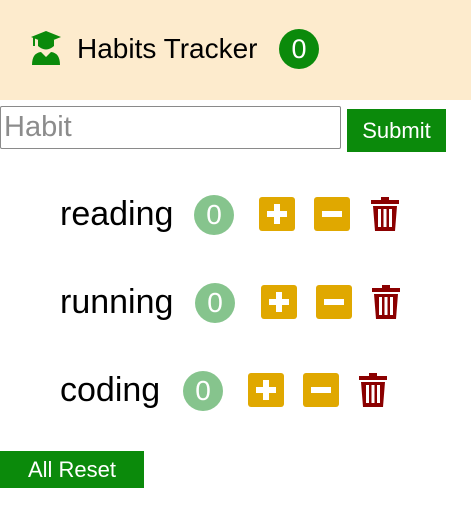  What do you see at coordinates (46, 48) in the screenshot?
I see `graduate-user-icon` at bounding box center [46, 48].